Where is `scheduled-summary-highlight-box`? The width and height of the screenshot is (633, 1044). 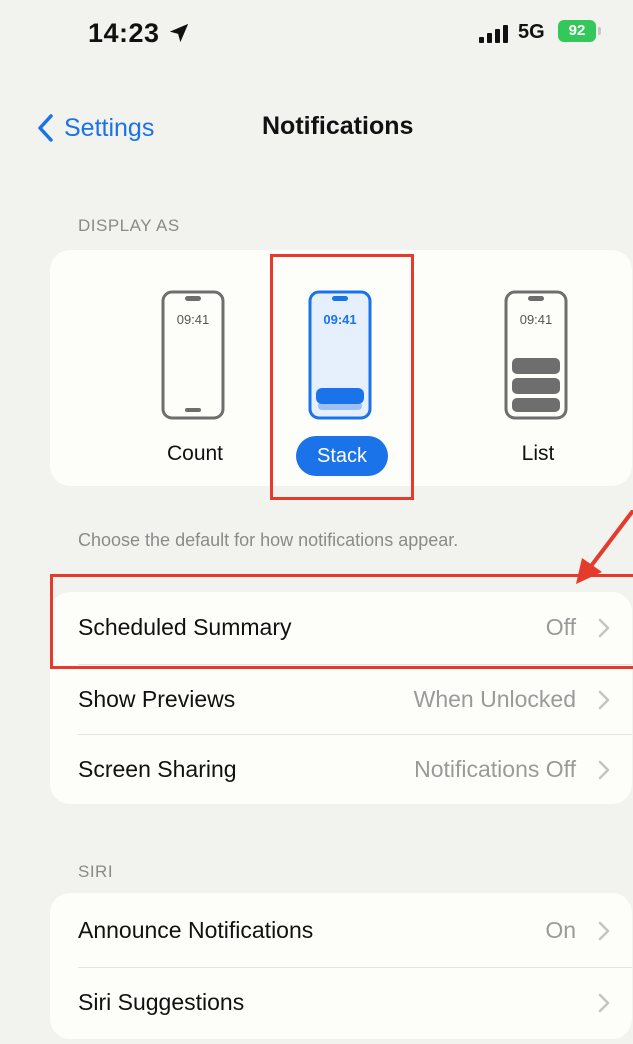
scheduled-summary-highlight-box is located at coordinates (341, 621).